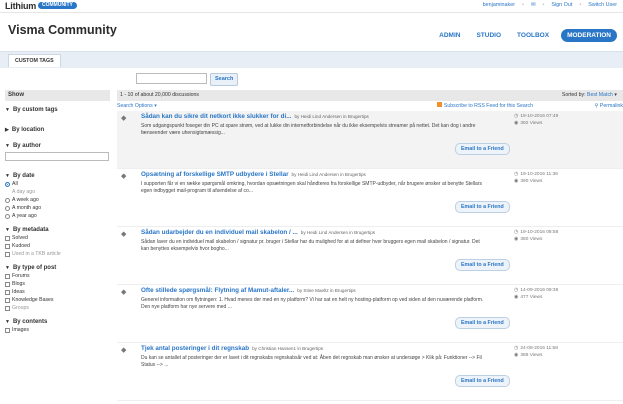  Describe the element at coordinates (20, 238) in the screenshot. I see `option-label: Solved` at that location.